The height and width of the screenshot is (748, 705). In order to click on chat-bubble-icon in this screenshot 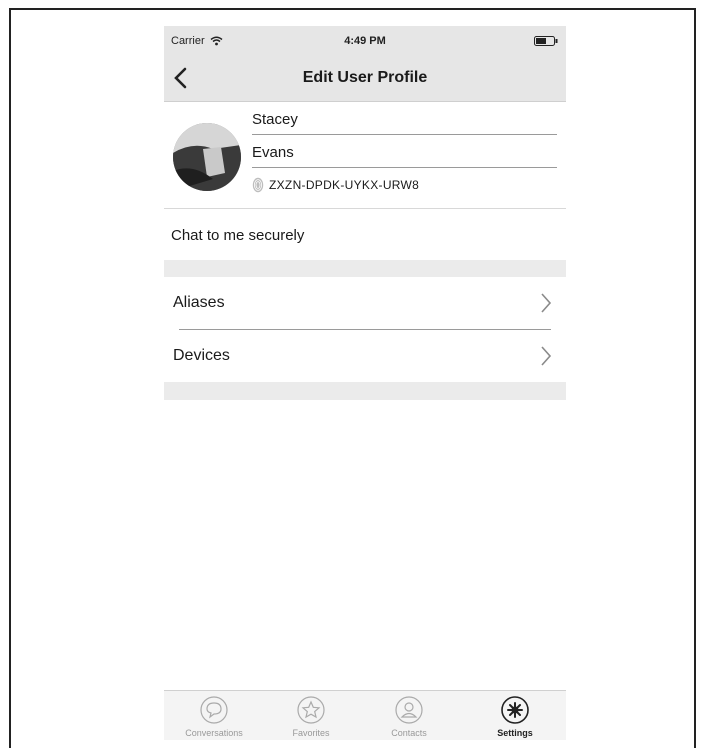, I will do `click(214, 710)`.